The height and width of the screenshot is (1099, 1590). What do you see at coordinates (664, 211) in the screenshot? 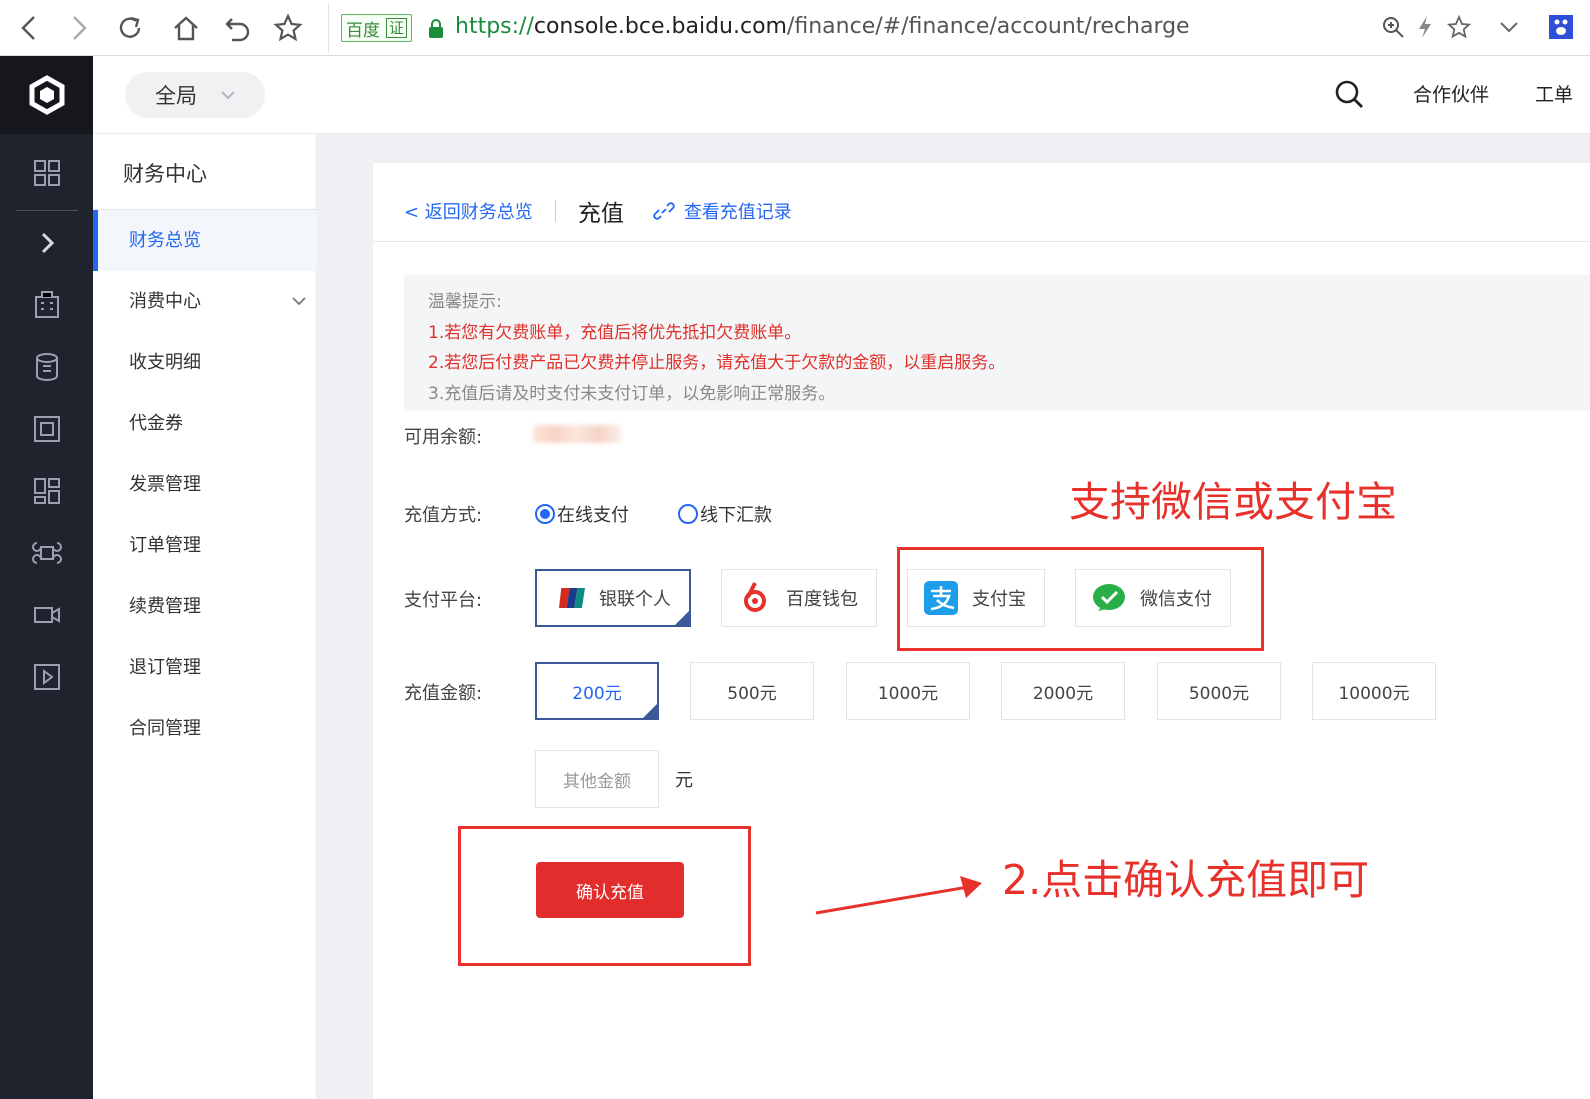
I see `link-icon` at bounding box center [664, 211].